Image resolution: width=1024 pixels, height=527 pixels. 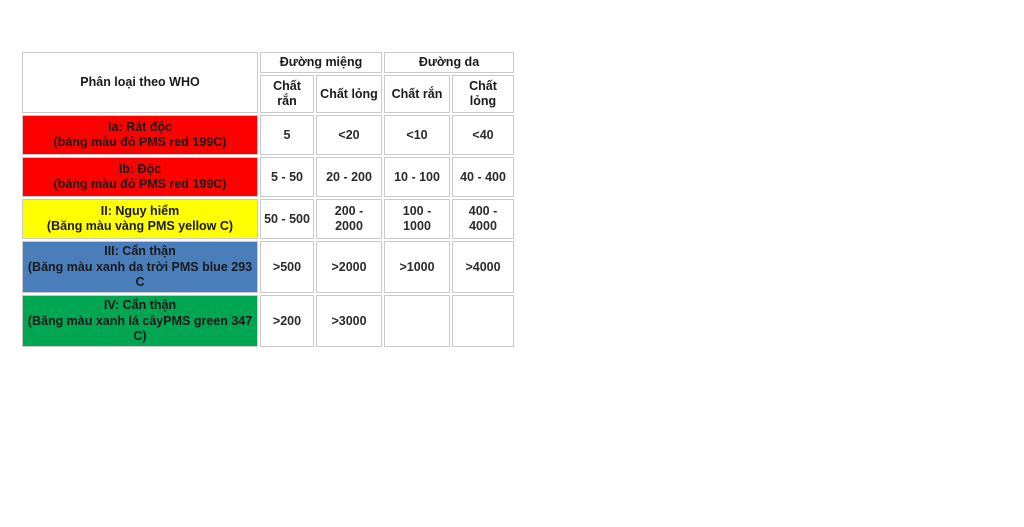 I want to click on value-ib-dermal-liquid: 40 - 400, so click(x=483, y=177).